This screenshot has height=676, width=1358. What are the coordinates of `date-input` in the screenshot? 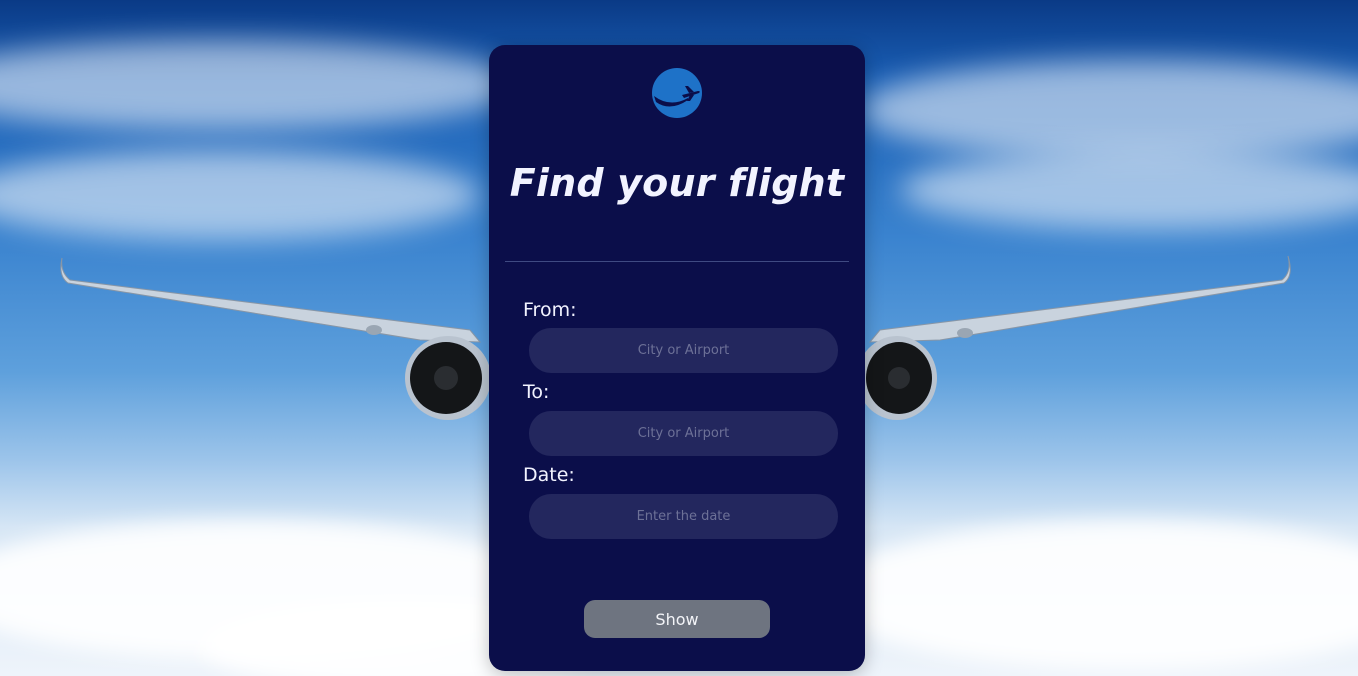 It's located at (683, 516).